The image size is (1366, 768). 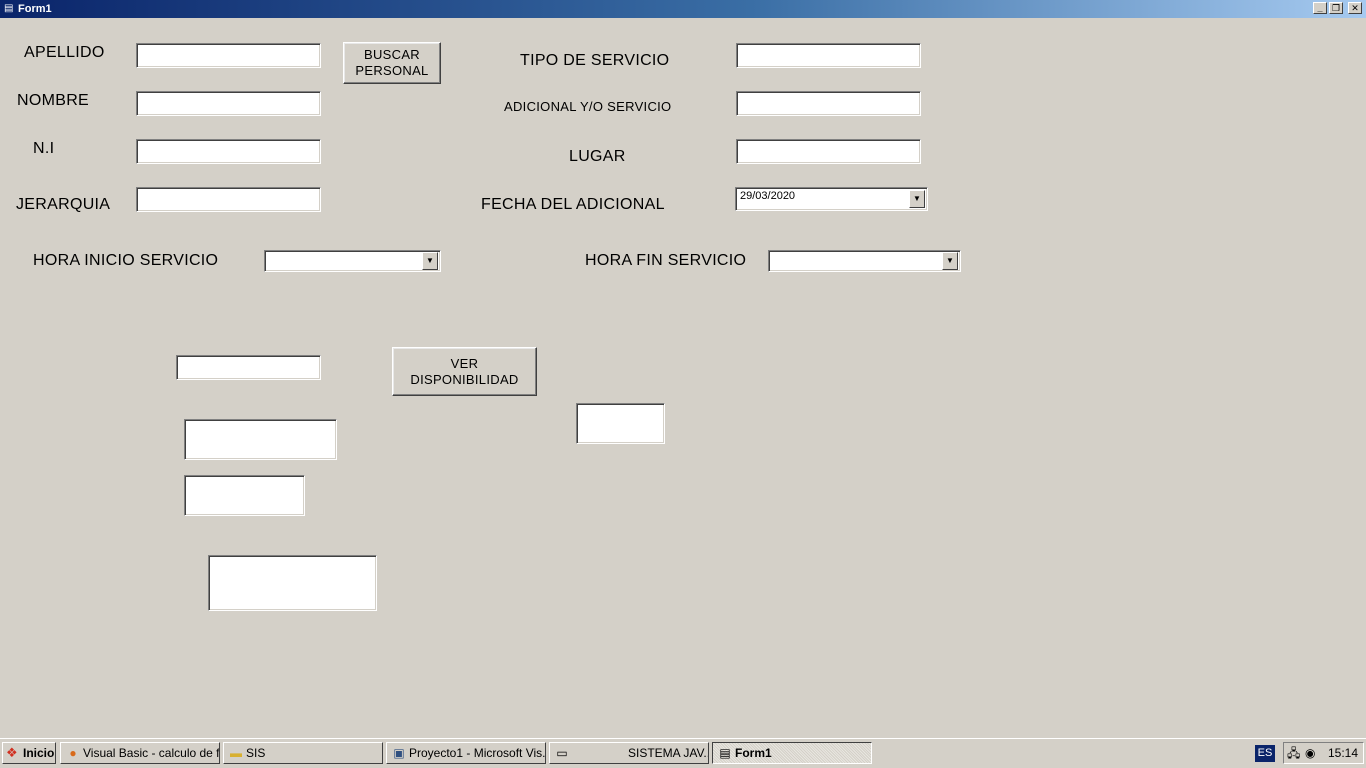 What do you see at coordinates (126, 260) in the screenshot?
I see `hora-inicio-label: HORA INICIO SERVICIO` at bounding box center [126, 260].